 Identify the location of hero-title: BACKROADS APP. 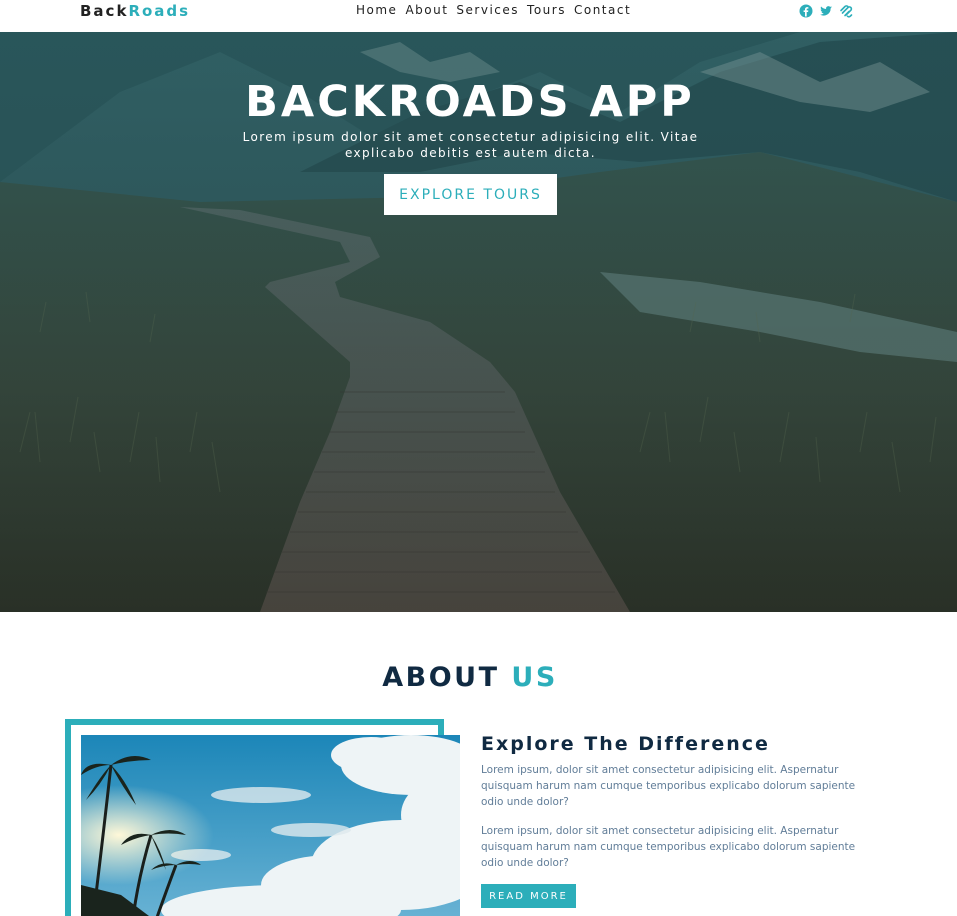
(470, 102).